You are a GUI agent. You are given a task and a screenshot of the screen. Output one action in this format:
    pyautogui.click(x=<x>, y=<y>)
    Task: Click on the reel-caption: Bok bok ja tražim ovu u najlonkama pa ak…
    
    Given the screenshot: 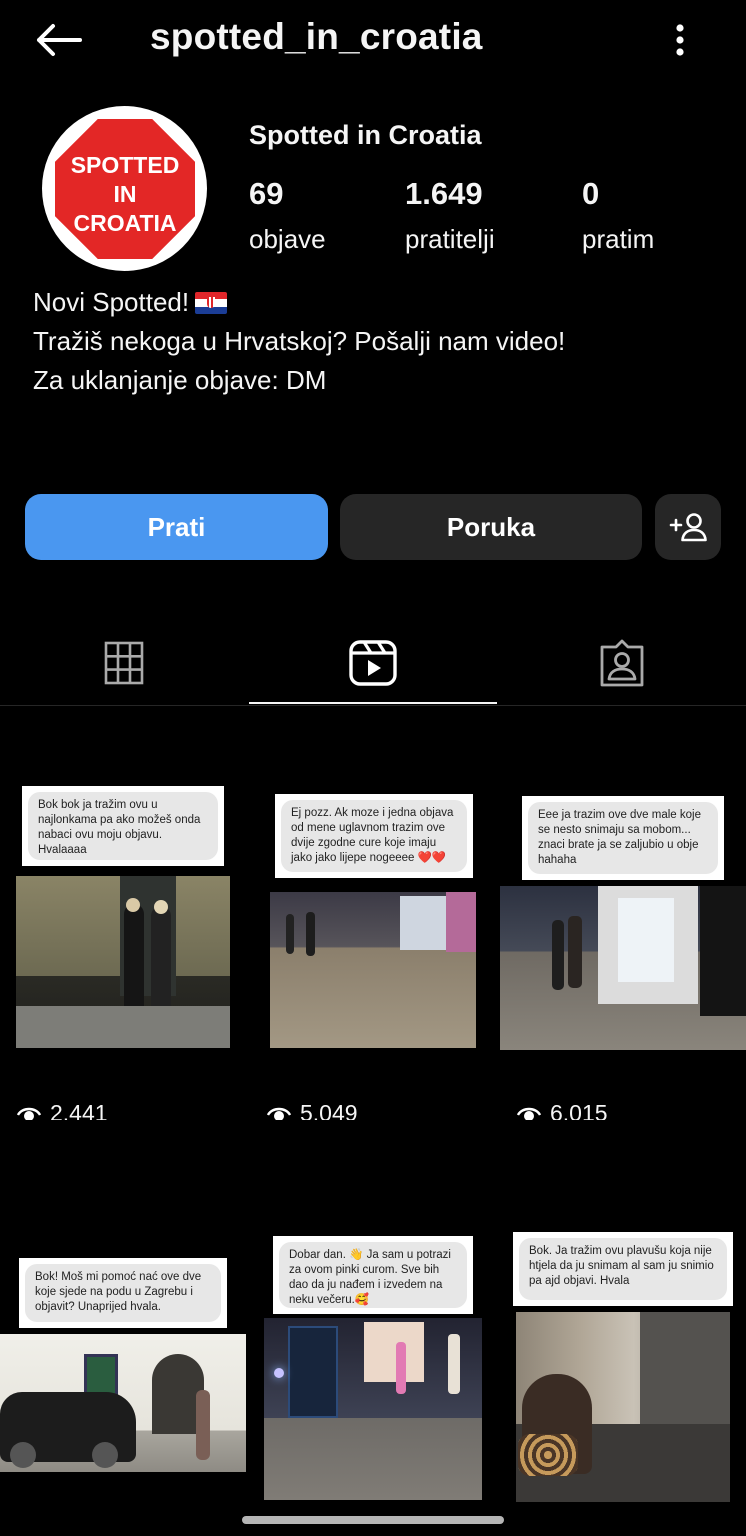 What is the action you would take?
    pyautogui.click(x=123, y=826)
    